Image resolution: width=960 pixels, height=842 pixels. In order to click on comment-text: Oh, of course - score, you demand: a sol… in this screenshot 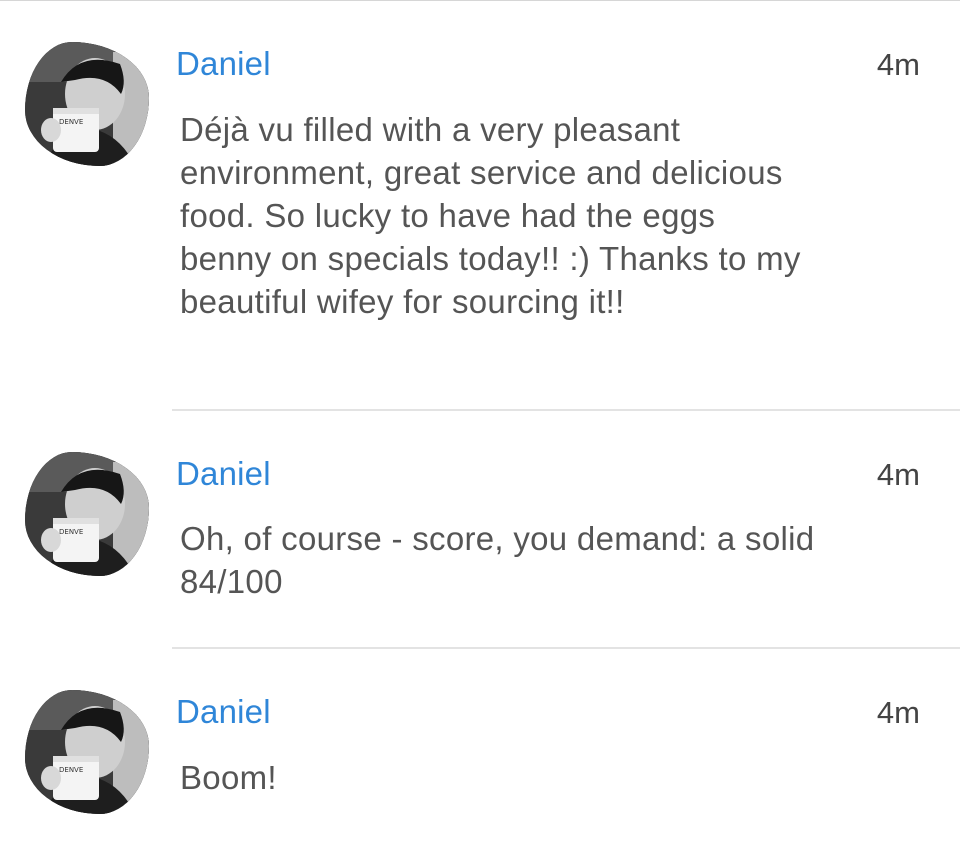, I will do `click(497, 560)`.